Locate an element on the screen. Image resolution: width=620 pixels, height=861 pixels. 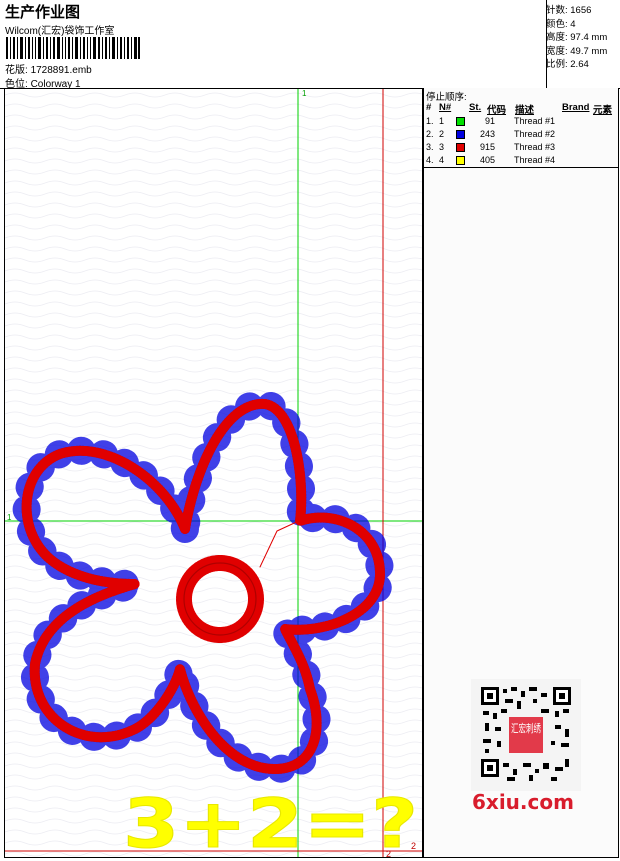
barcode is located at coordinates (73, 48).